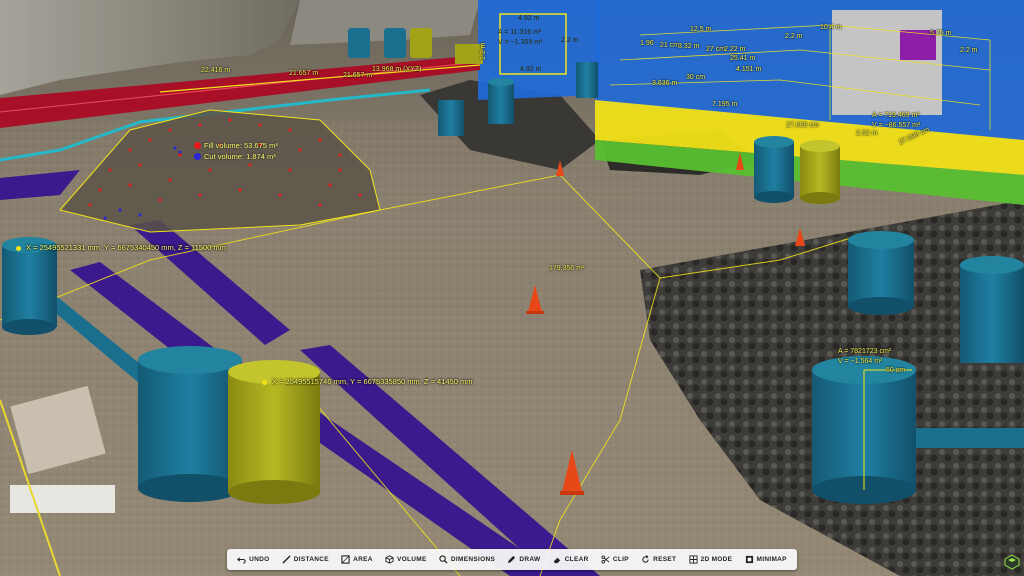 This screenshot has width=1024, height=576. I want to click on pipe-length-label-2: 21.657 m, so click(304, 73).